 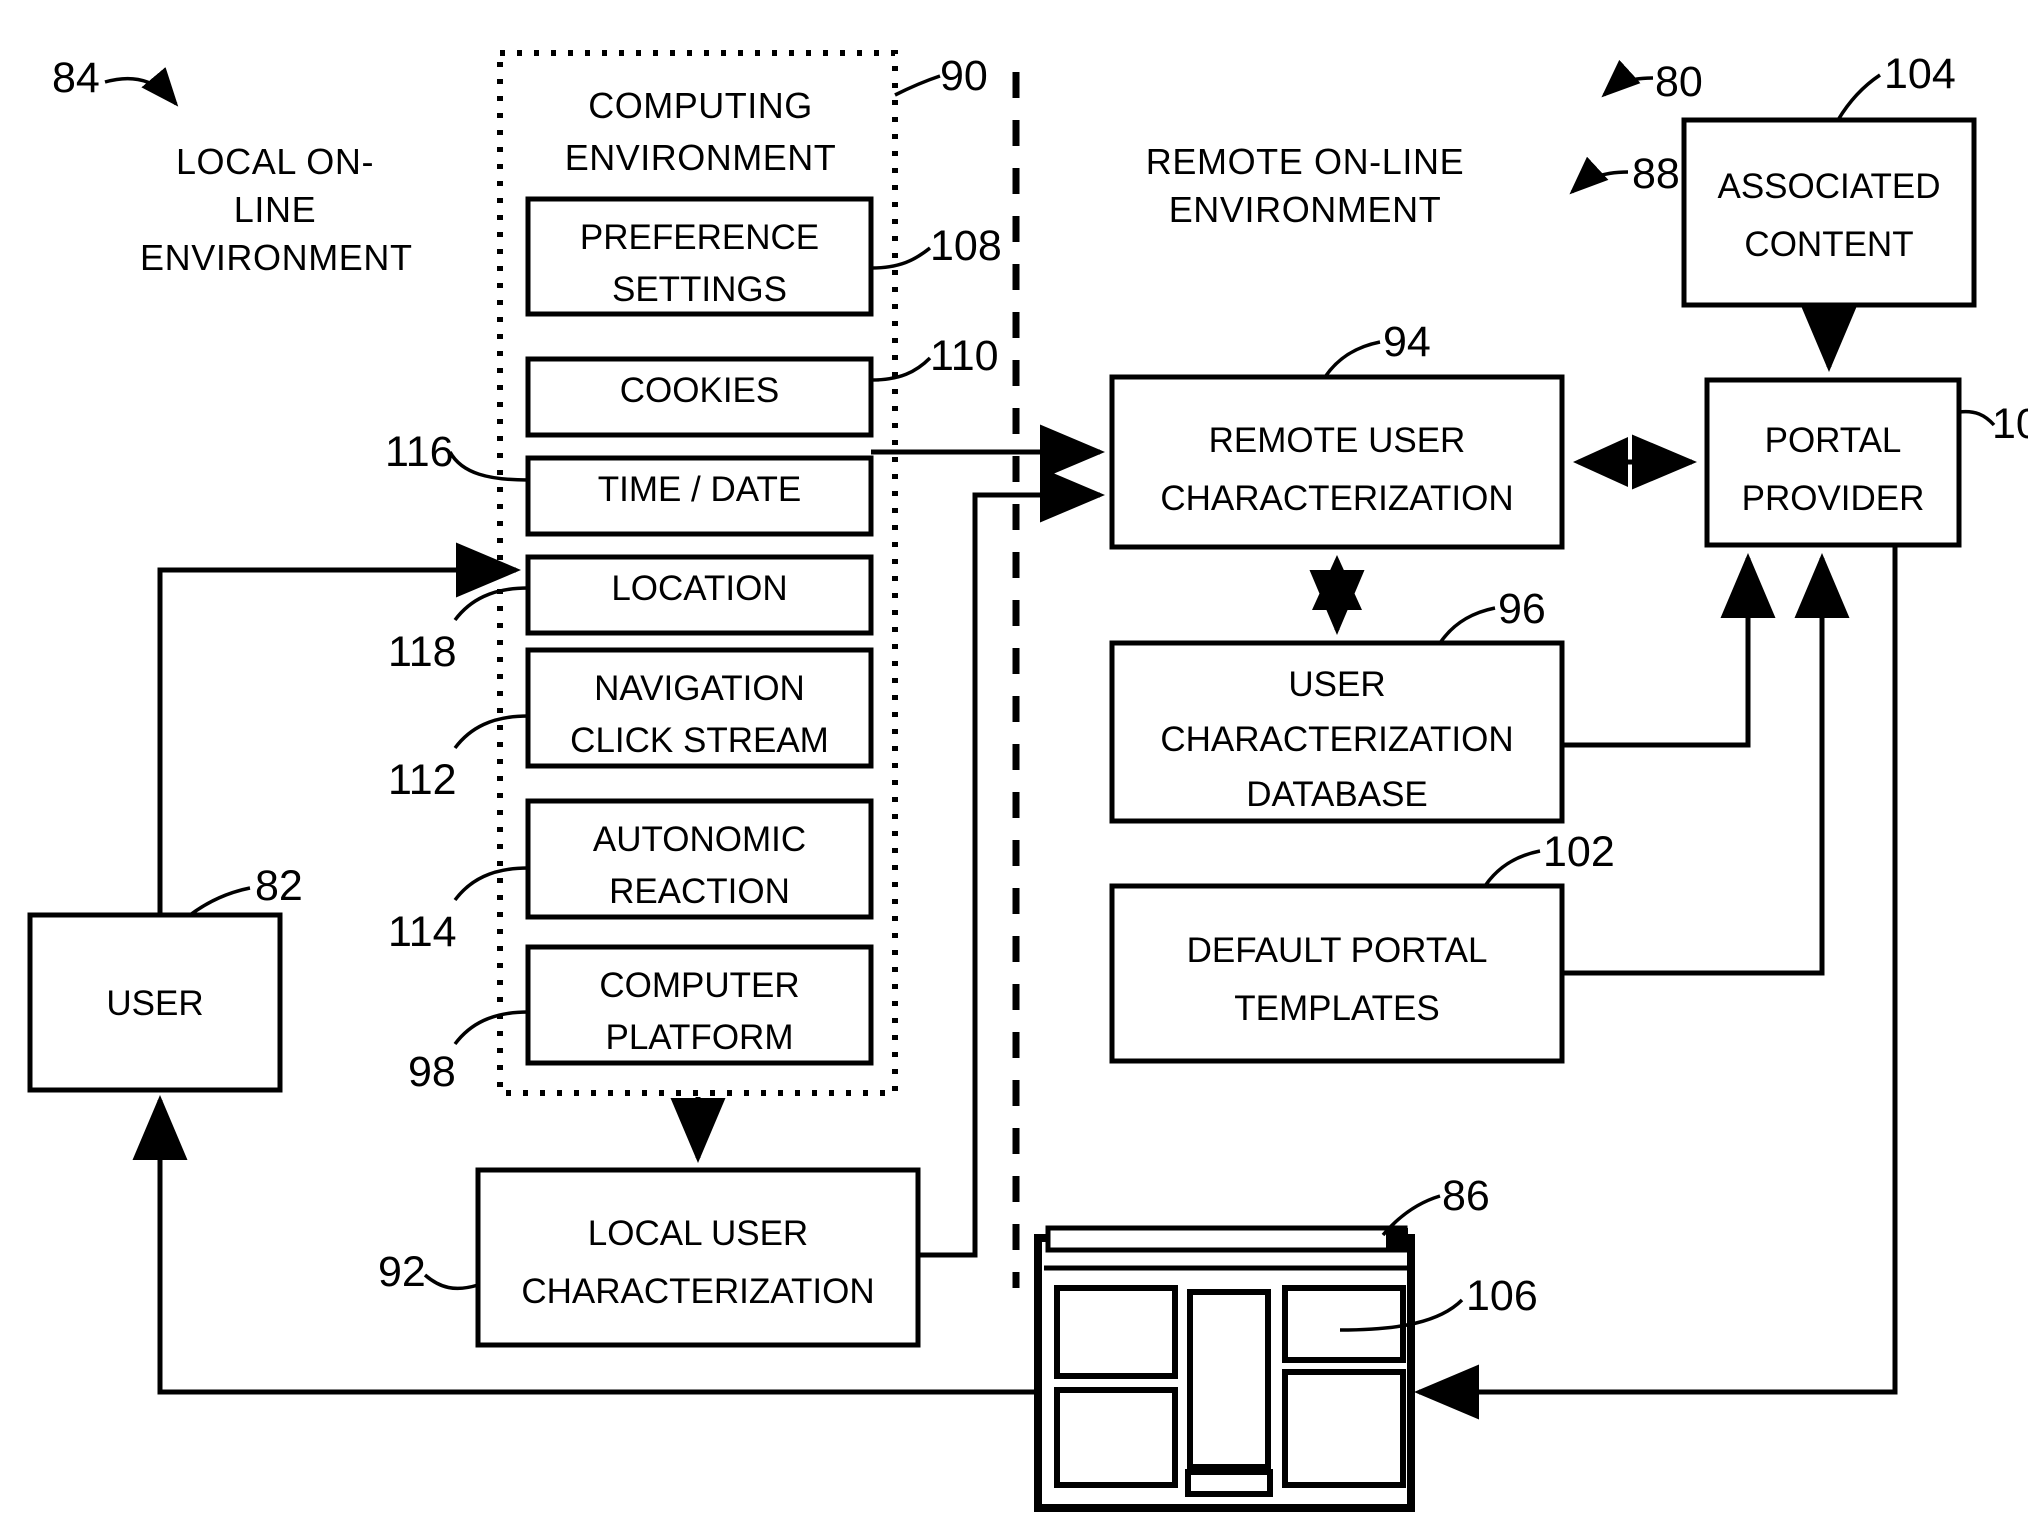 What do you see at coordinates (1337, 1008) in the screenshot?
I see `default-portal-line2: TEMPLATES` at bounding box center [1337, 1008].